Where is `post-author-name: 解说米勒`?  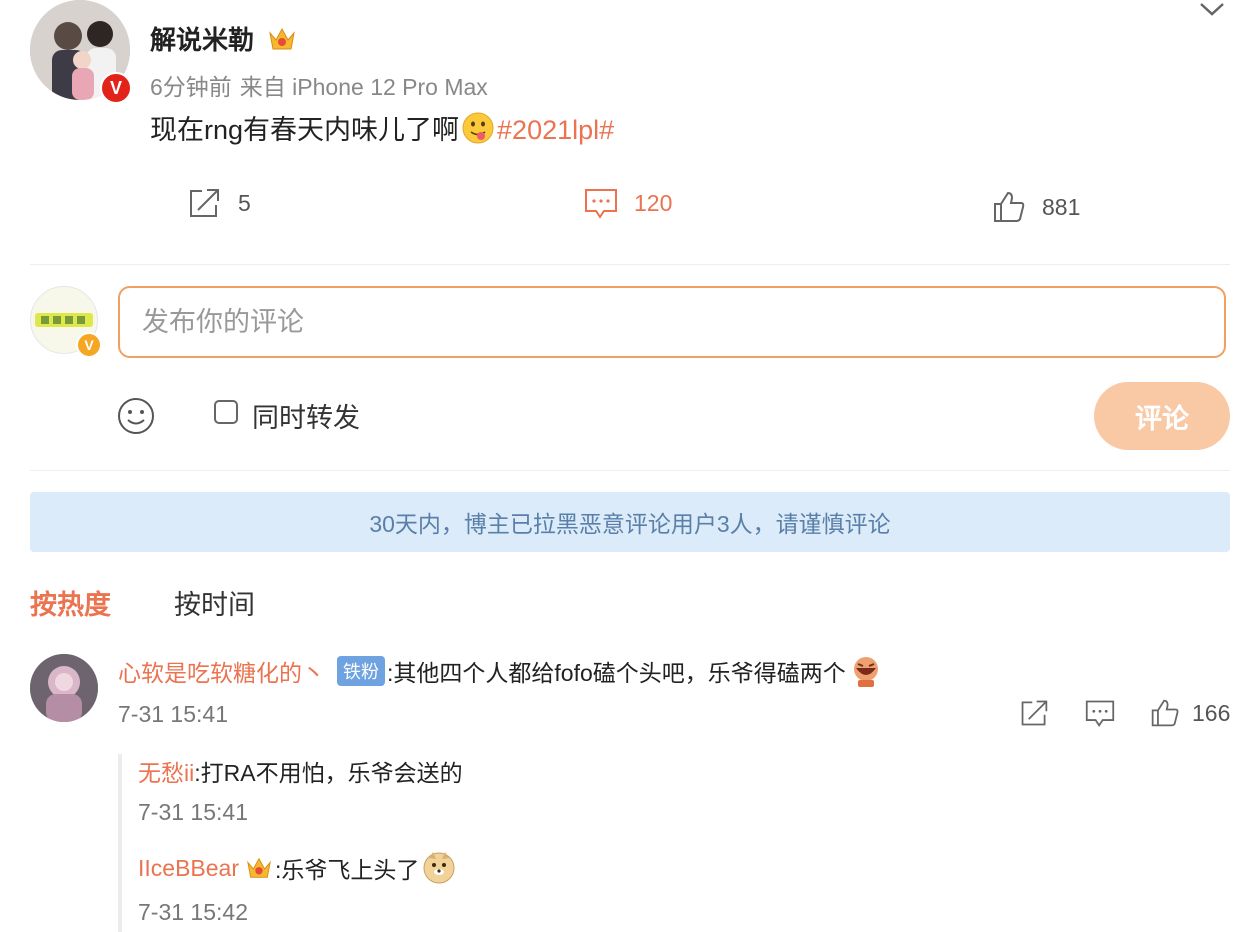 post-author-name: 解说米勒 is located at coordinates (202, 40).